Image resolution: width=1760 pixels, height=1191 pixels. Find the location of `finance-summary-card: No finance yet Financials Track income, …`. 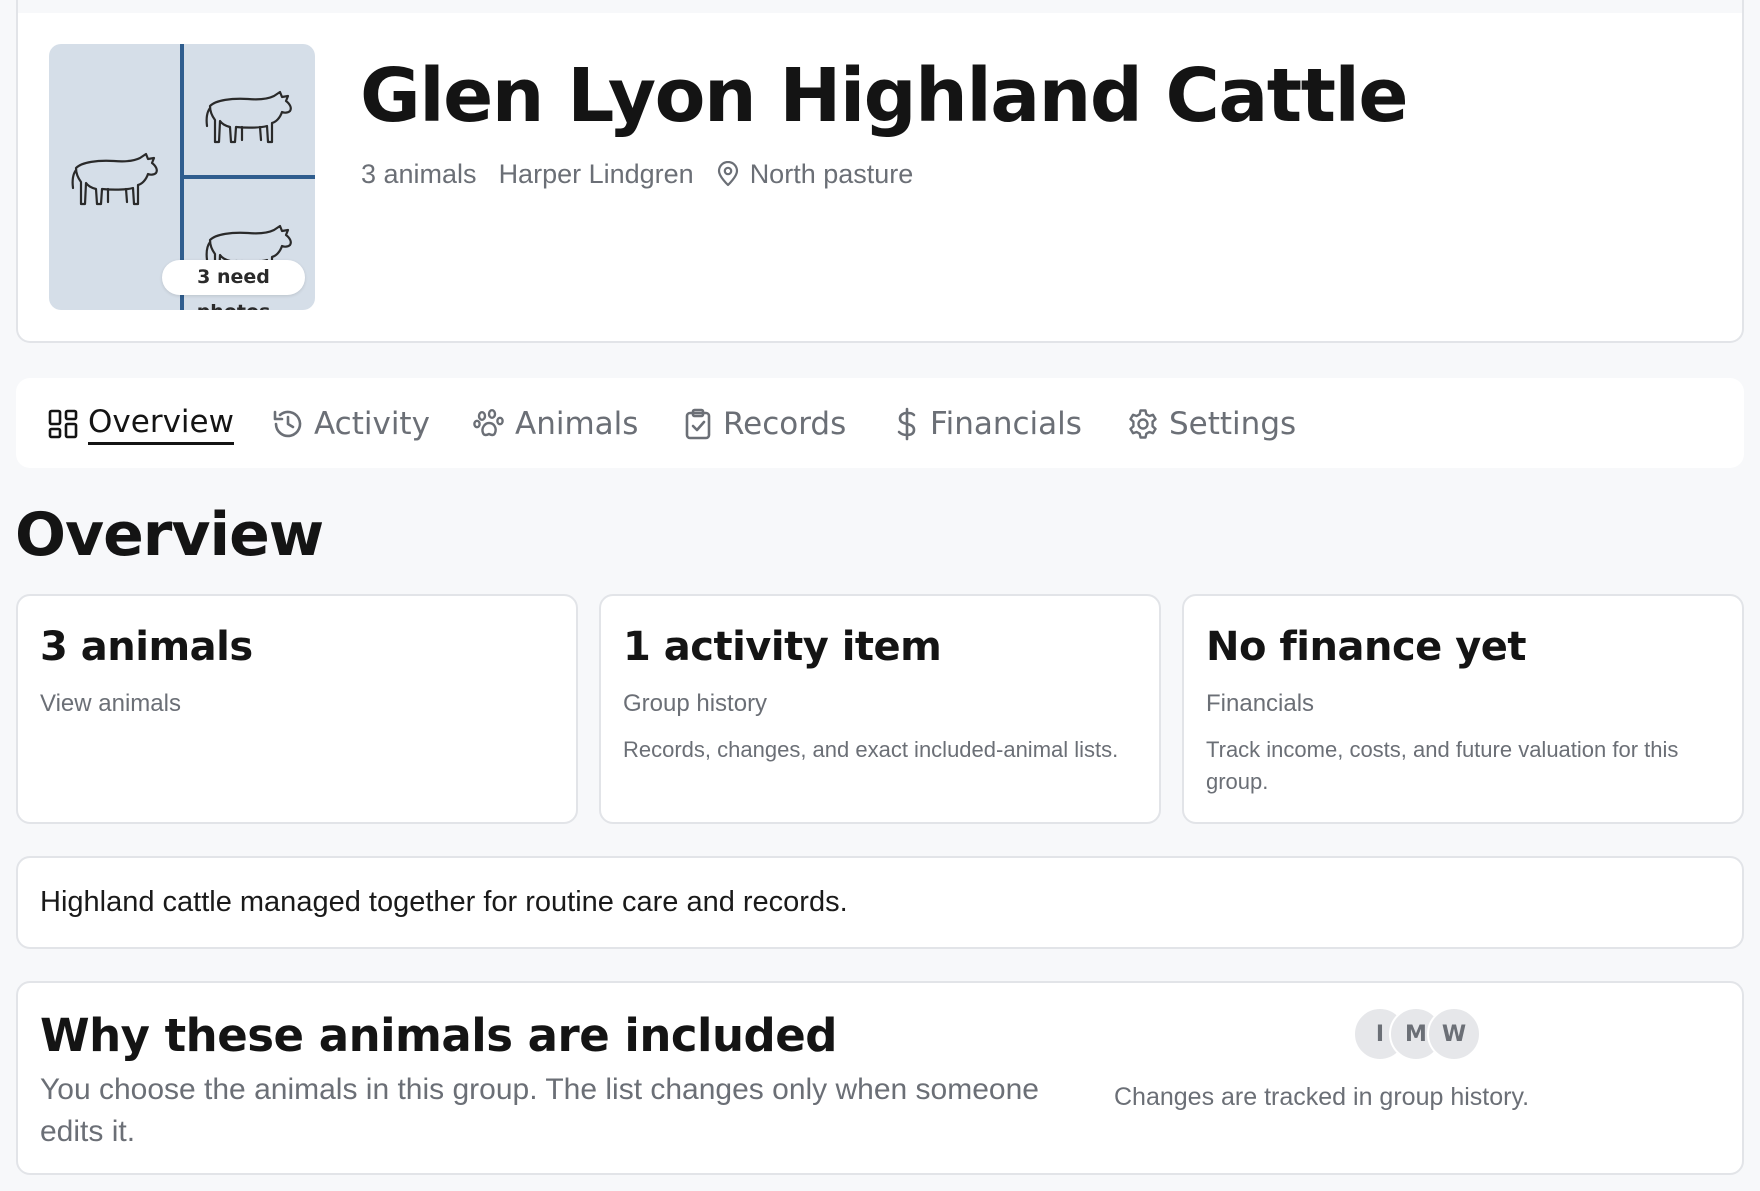

finance-summary-card: No finance yet Financials Track income, … is located at coordinates (1463, 709).